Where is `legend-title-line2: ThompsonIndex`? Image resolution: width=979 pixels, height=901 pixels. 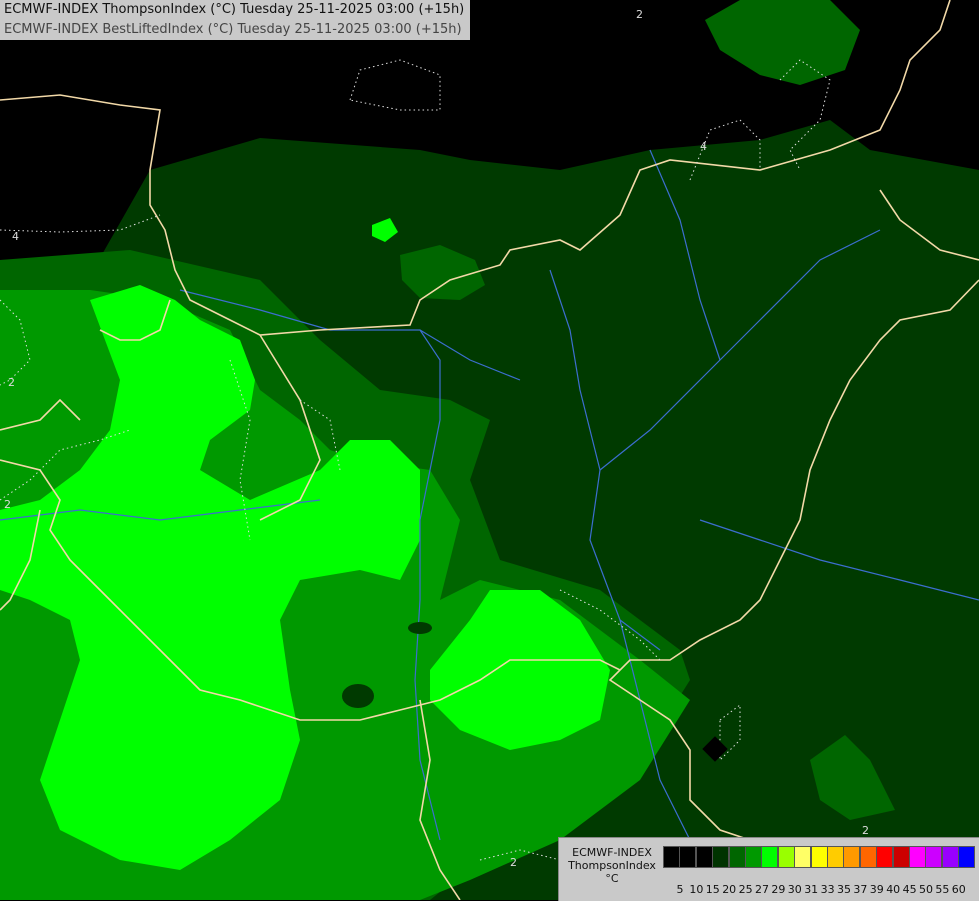
legend-title-line2: ThompsonIndex is located at coordinates (612, 865).